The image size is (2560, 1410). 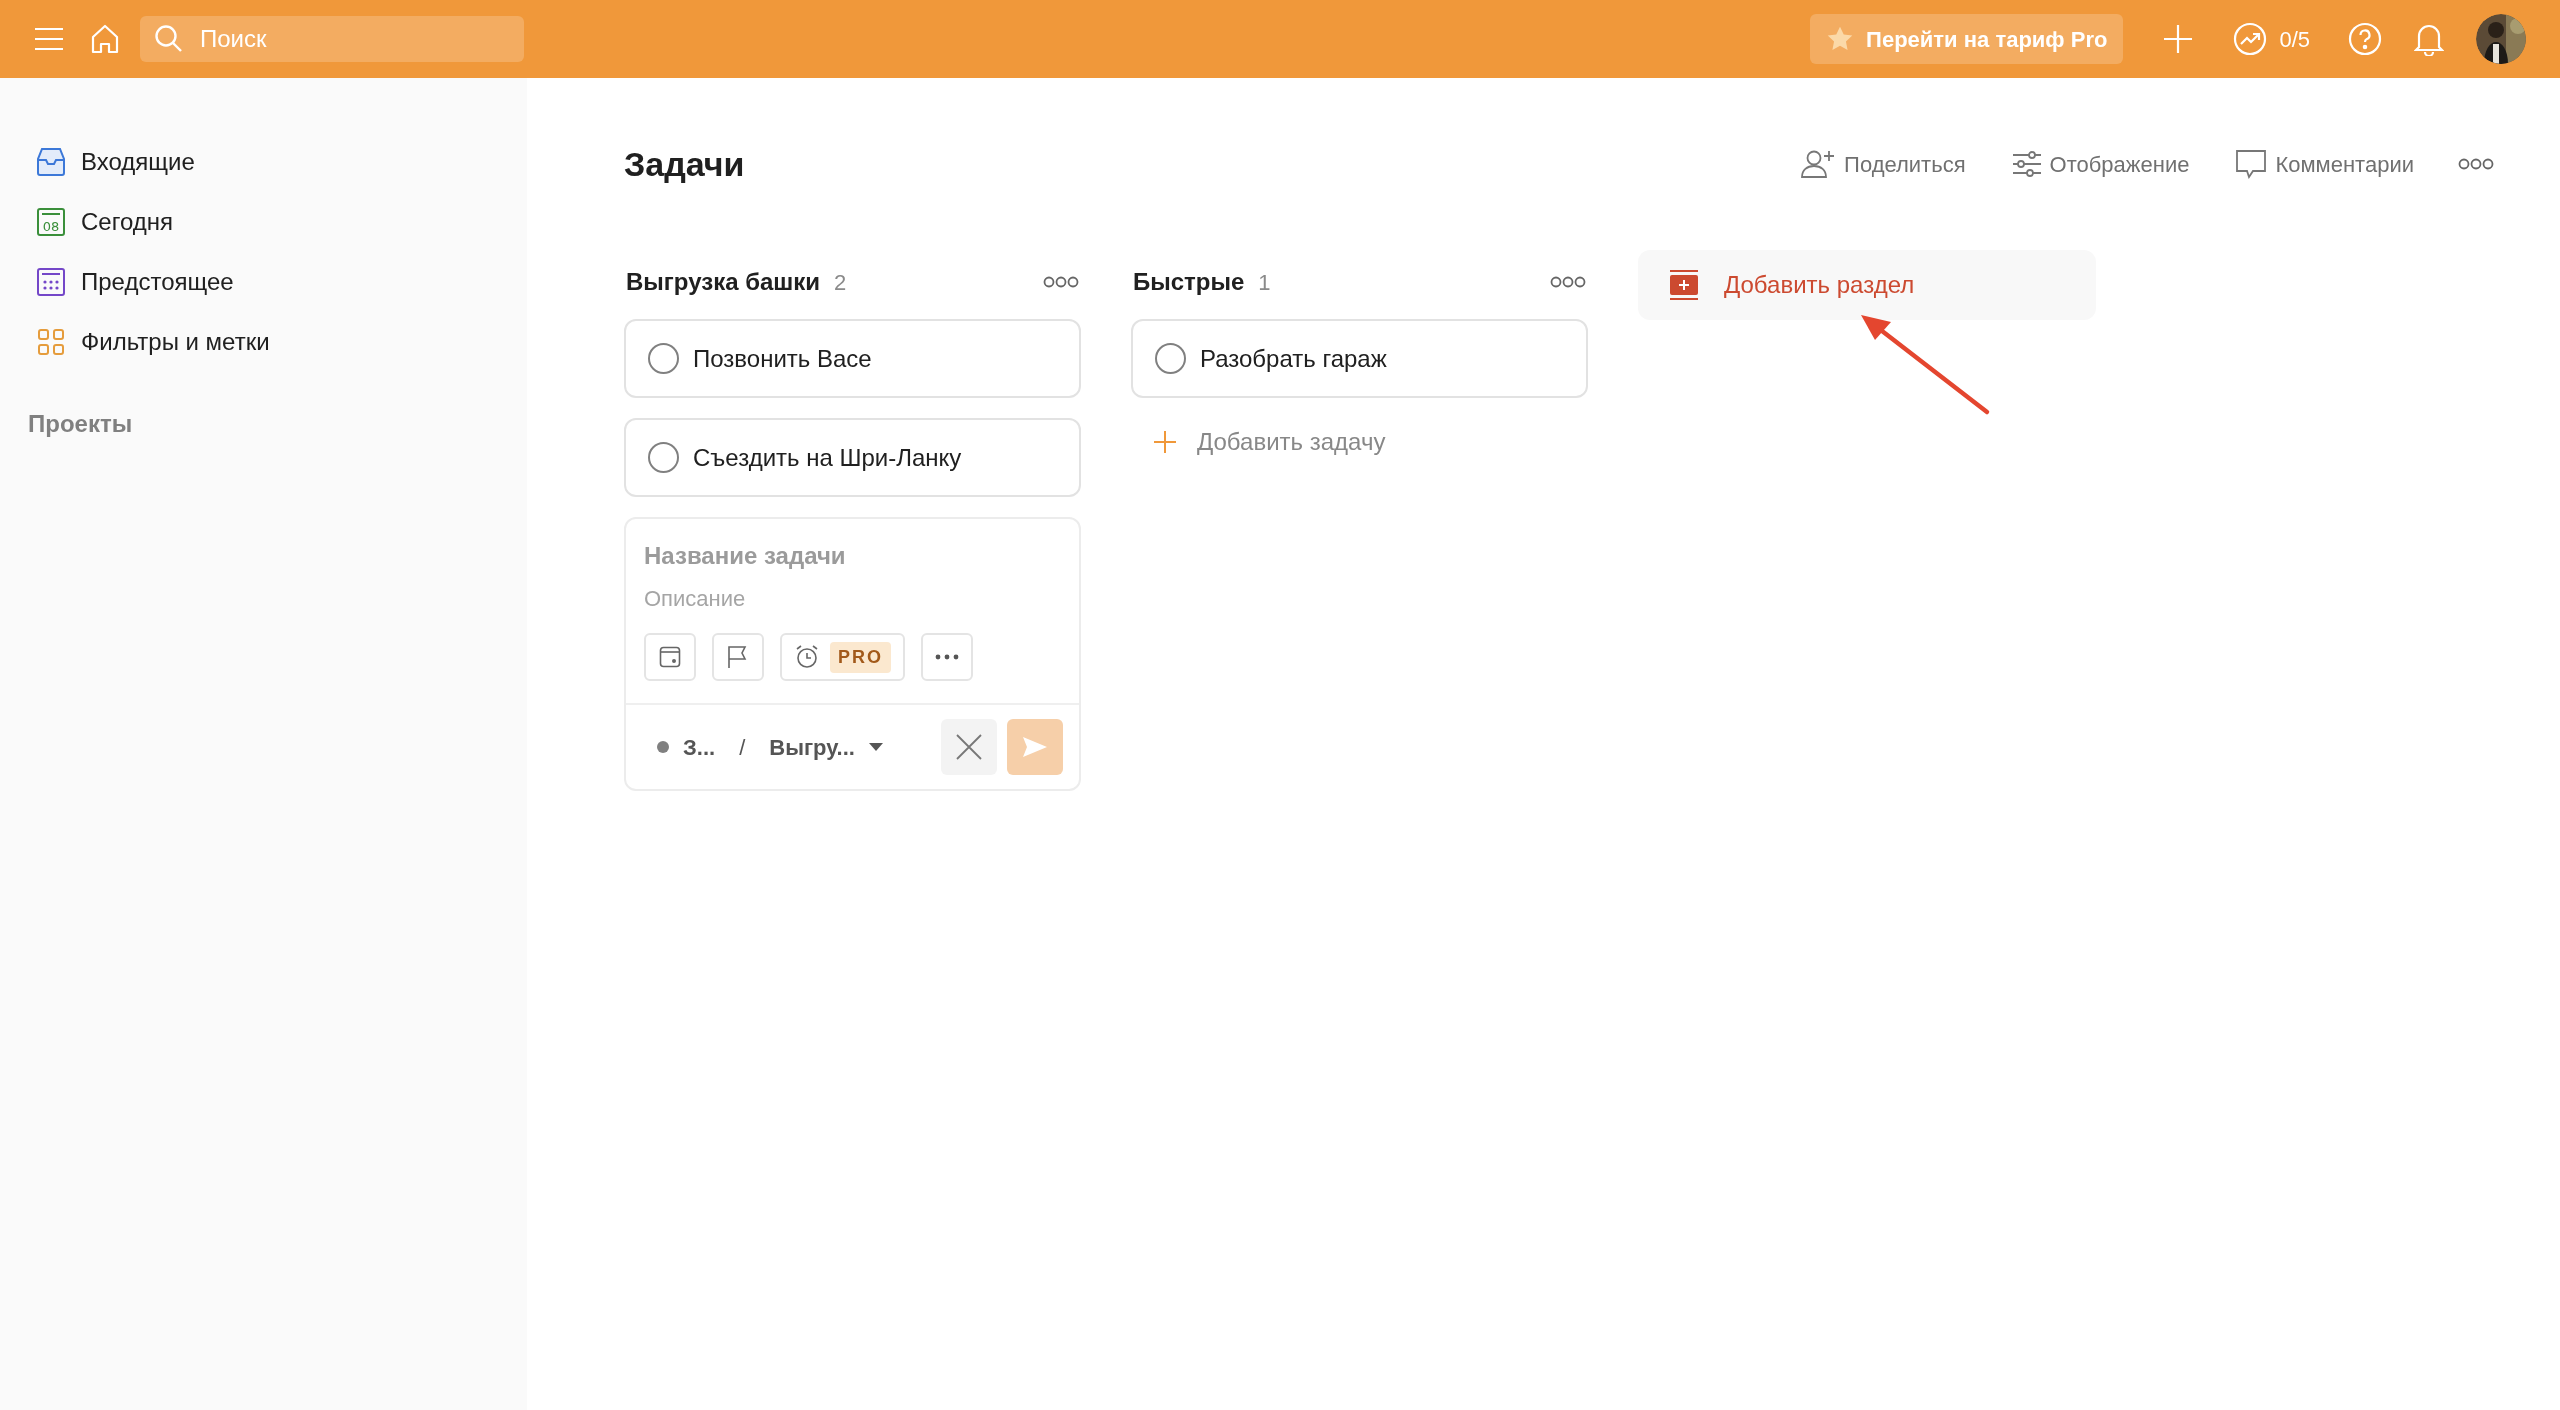 I want to click on caret-icon, so click(x=875, y=747).